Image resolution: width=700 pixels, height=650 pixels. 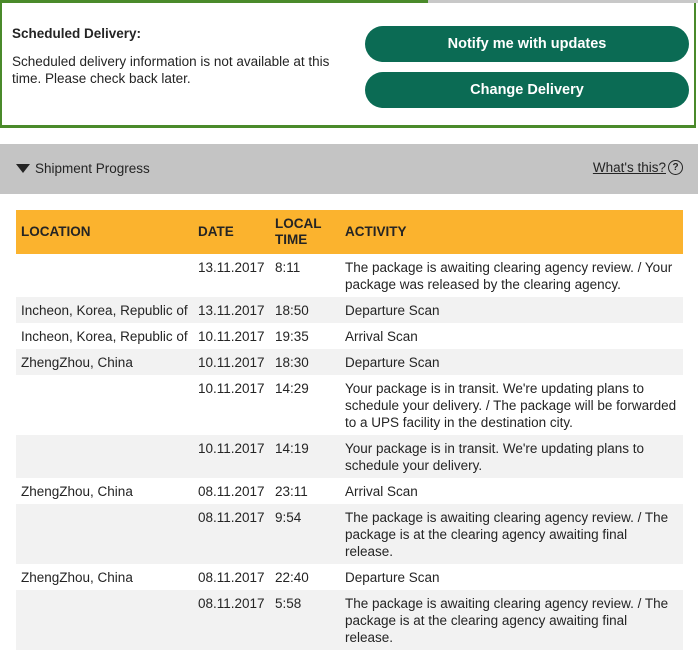 What do you see at coordinates (288, 267) in the screenshot?
I see `cell-time: 8:11` at bounding box center [288, 267].